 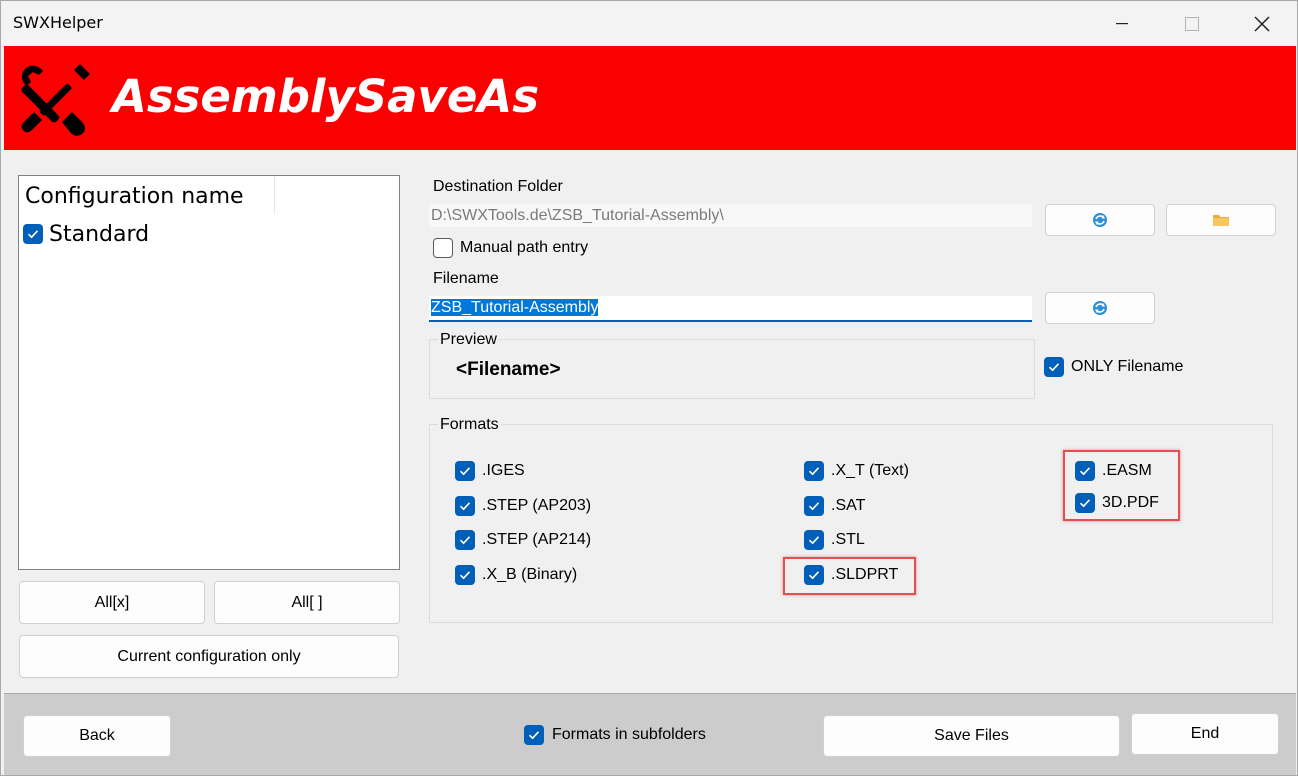 I want to click on refresh-filename-button, so click(x=1100, y=308).